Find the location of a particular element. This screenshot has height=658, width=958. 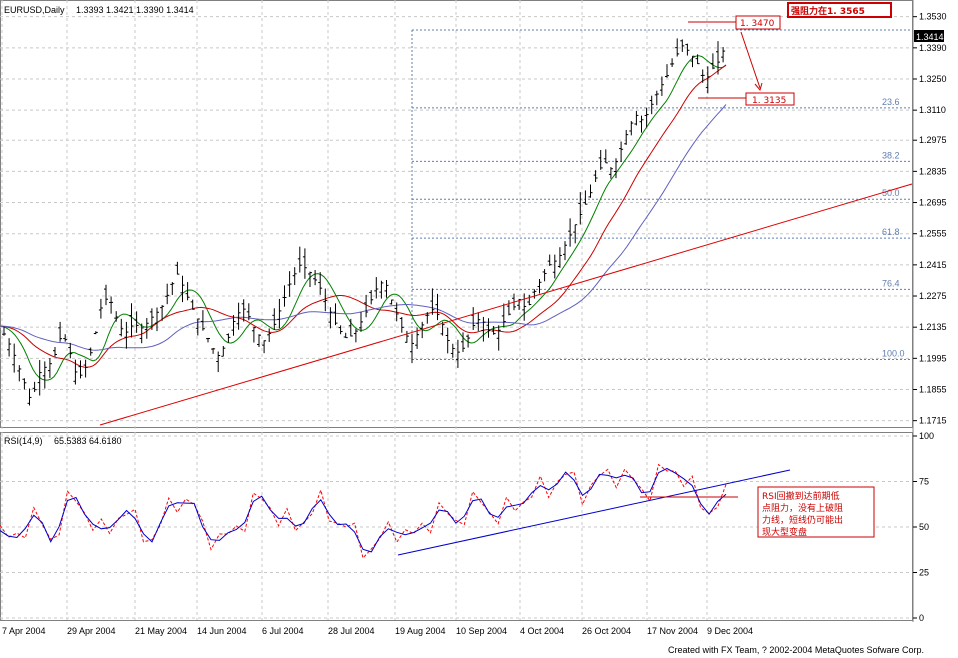

rsi-note: RSI回撤到达前期低 点阻力，没有上破阻 力线，短线仍可能出 现大型变盘 is located at coordinates (816, 512).